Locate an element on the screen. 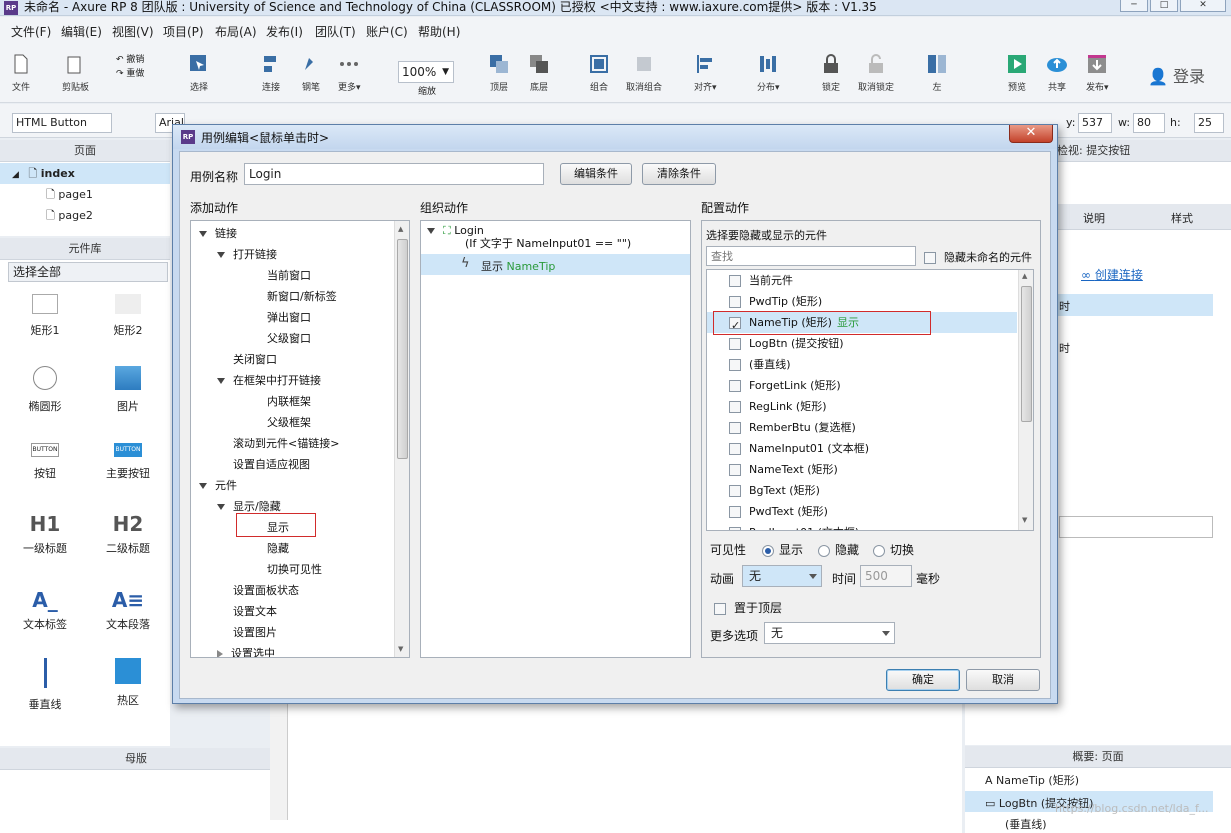 The height and width of the screenshot is (833, 1231). action-item: 内联框架 is located at coordinates (289, 401).